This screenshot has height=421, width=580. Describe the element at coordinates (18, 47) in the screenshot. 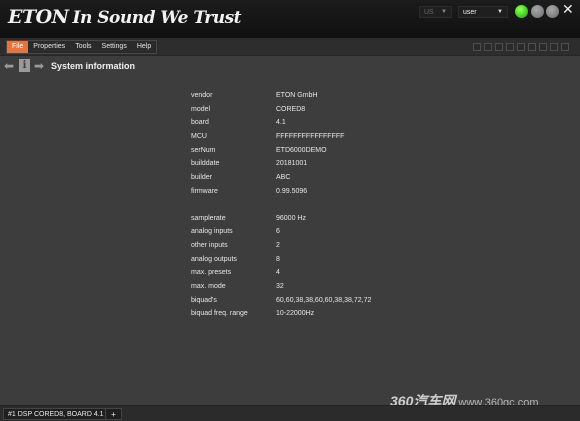

I see `menu-file: File` at that location.